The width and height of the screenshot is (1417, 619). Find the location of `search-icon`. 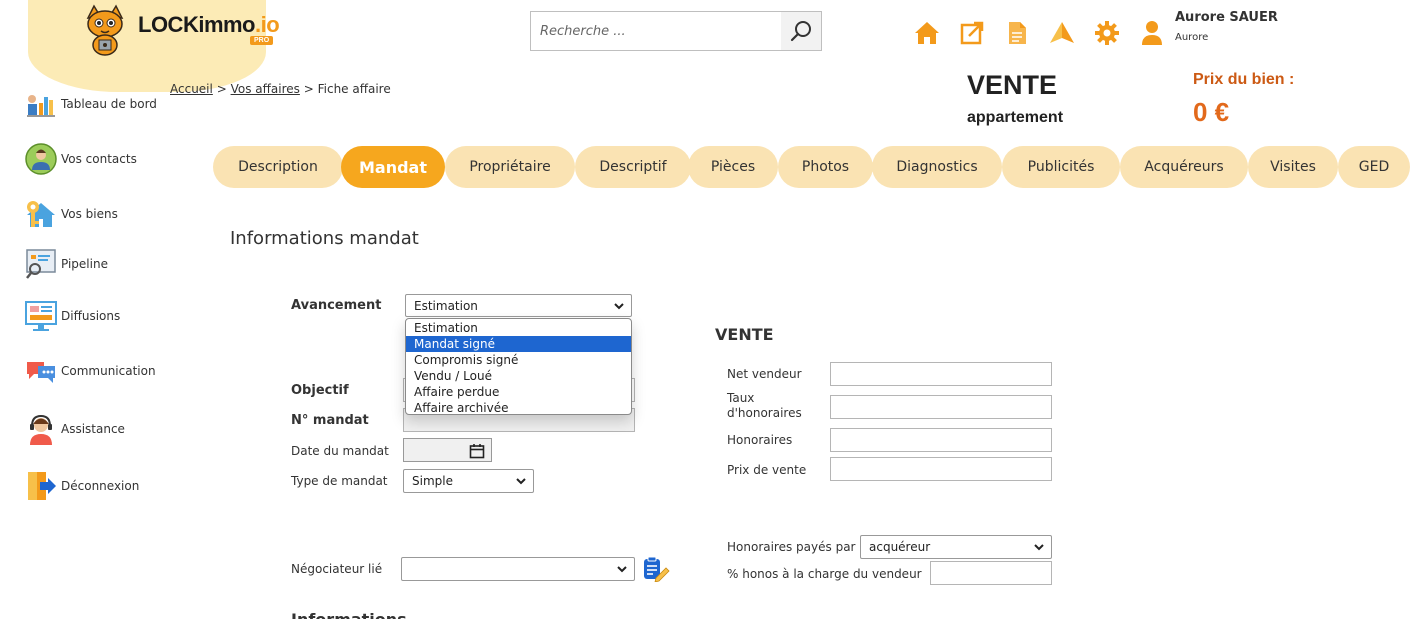

search-icon is located at coordinates (800, 31).